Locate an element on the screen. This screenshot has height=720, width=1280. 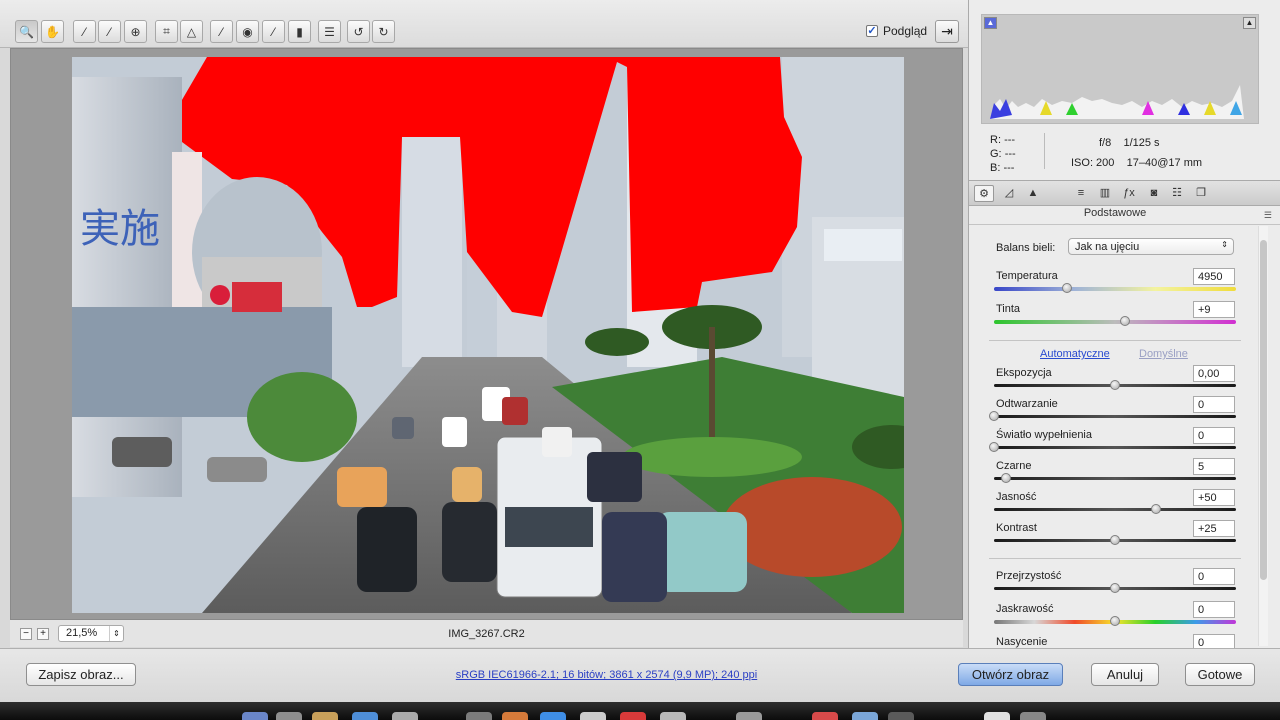
red-eye-icon: ◉ is located at coordinates (247, 31).